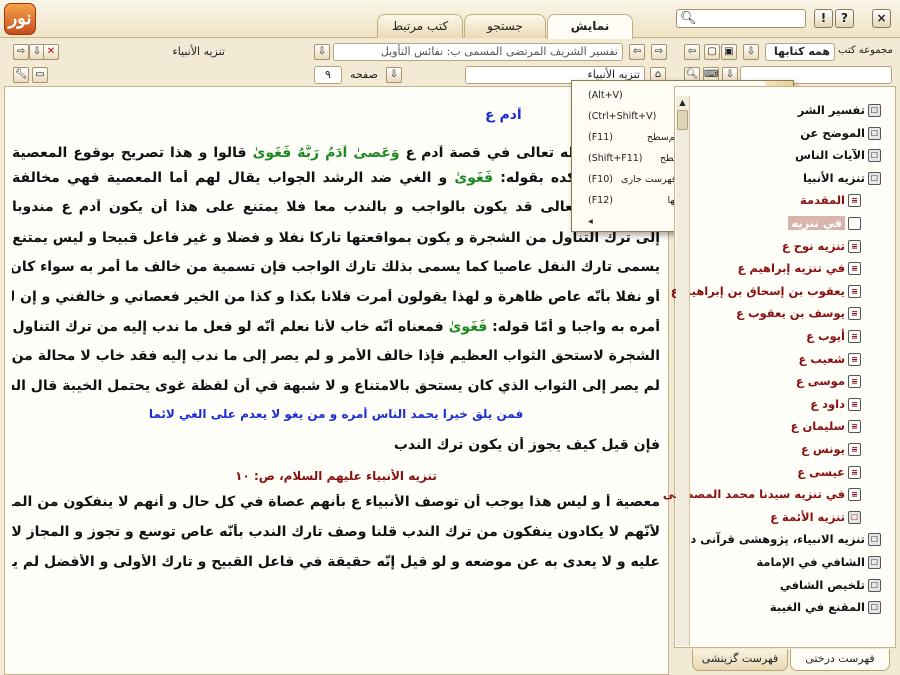  What do you see at coordinates (322, 52) in the screenshot?
I see `down-arrow-icon-2: ⇩` at bounding box center [322, 52].